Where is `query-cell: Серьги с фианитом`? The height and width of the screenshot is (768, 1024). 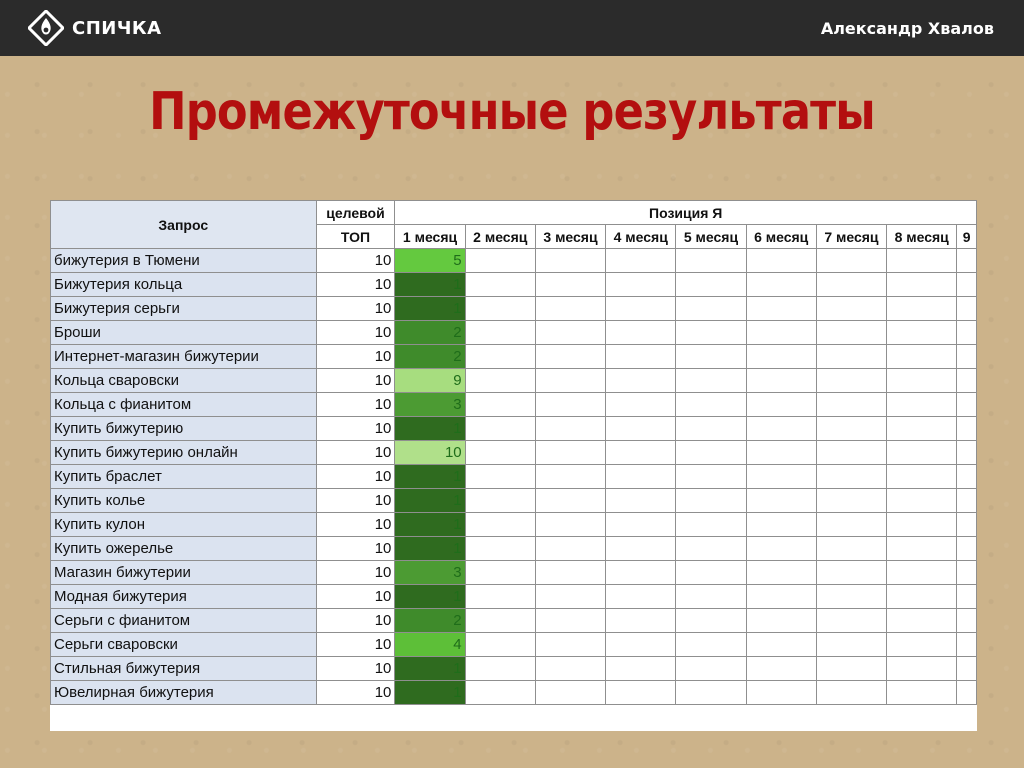 query-cell: Серьги с фианитом is located at coordinates (183, 620).